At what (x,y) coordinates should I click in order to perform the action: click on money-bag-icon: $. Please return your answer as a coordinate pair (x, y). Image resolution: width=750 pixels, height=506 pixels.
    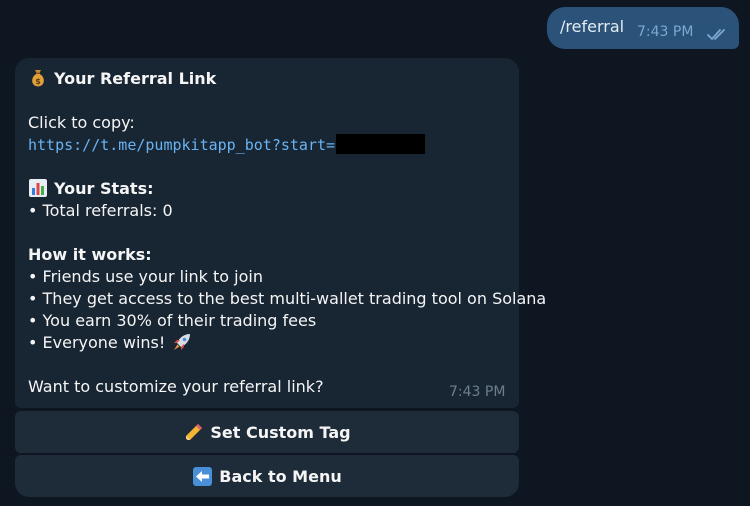
    Looking at the image, I should click on (38, 78).